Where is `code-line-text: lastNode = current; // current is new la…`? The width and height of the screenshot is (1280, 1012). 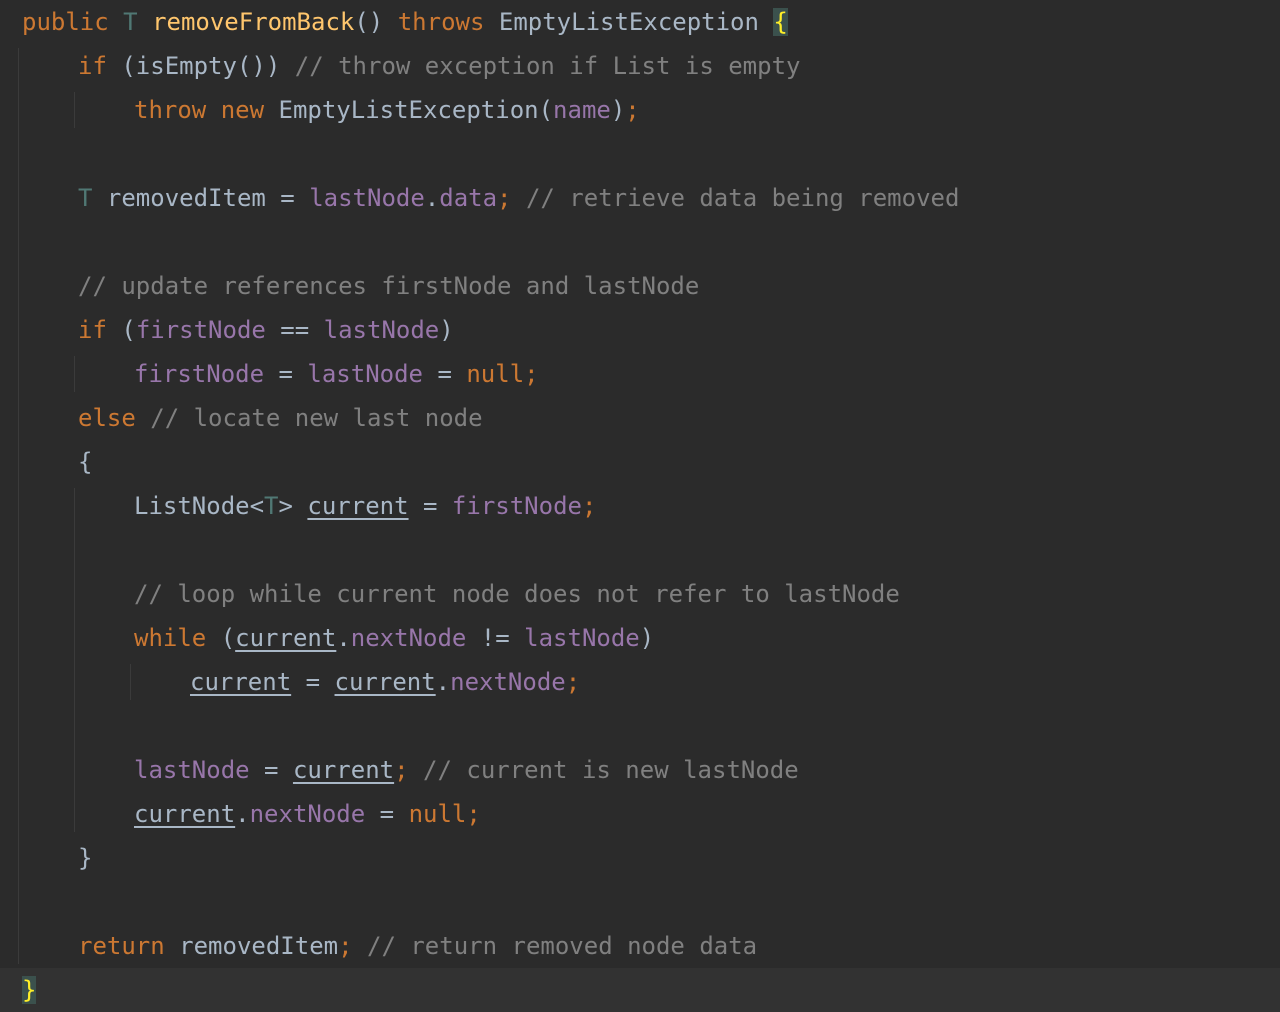 code-line-text: lastNode = current; // current is new la… is located at coordinates (466, 770).